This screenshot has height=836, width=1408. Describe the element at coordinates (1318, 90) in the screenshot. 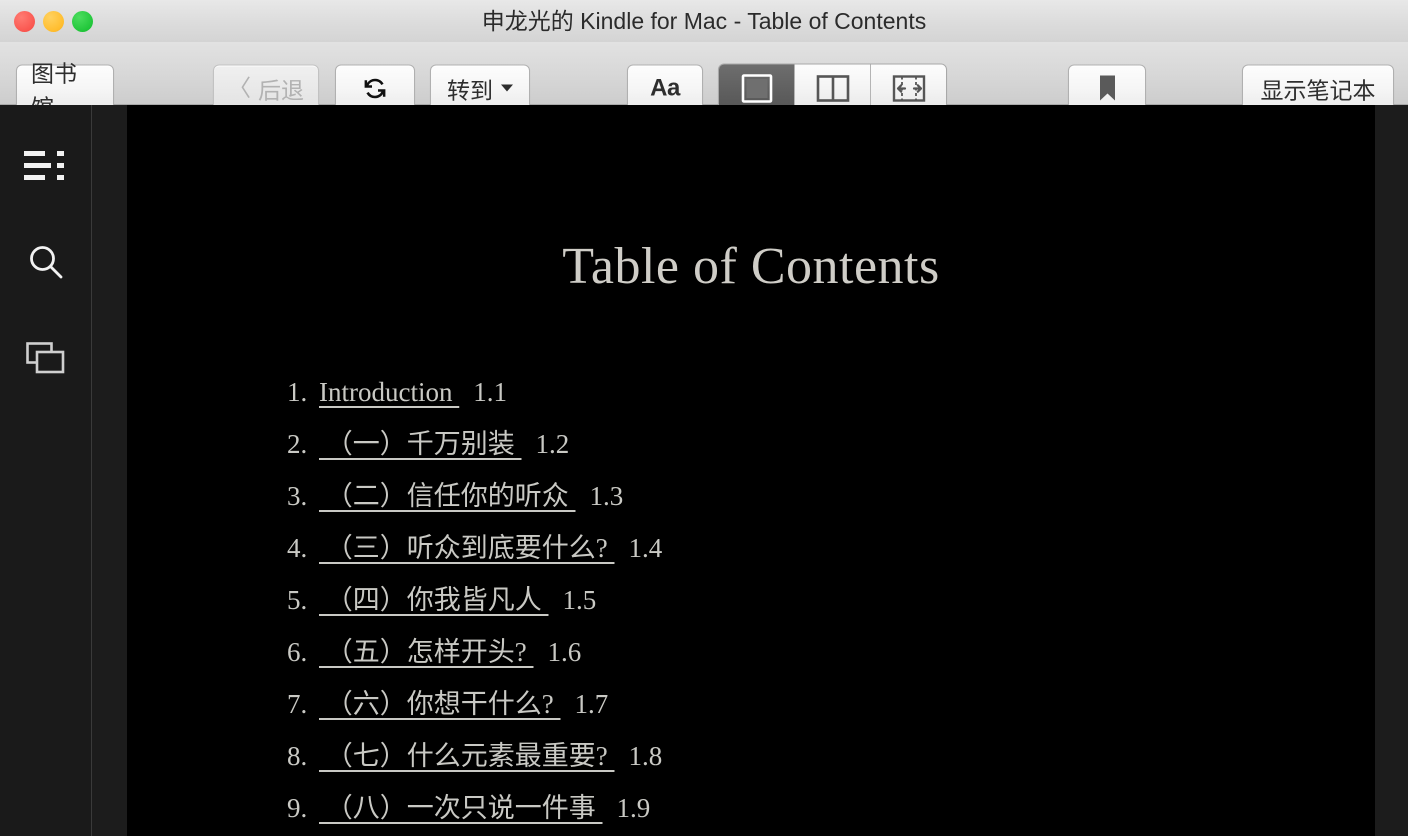

I see `show-notebook-label: 显示笔记本` at that location.